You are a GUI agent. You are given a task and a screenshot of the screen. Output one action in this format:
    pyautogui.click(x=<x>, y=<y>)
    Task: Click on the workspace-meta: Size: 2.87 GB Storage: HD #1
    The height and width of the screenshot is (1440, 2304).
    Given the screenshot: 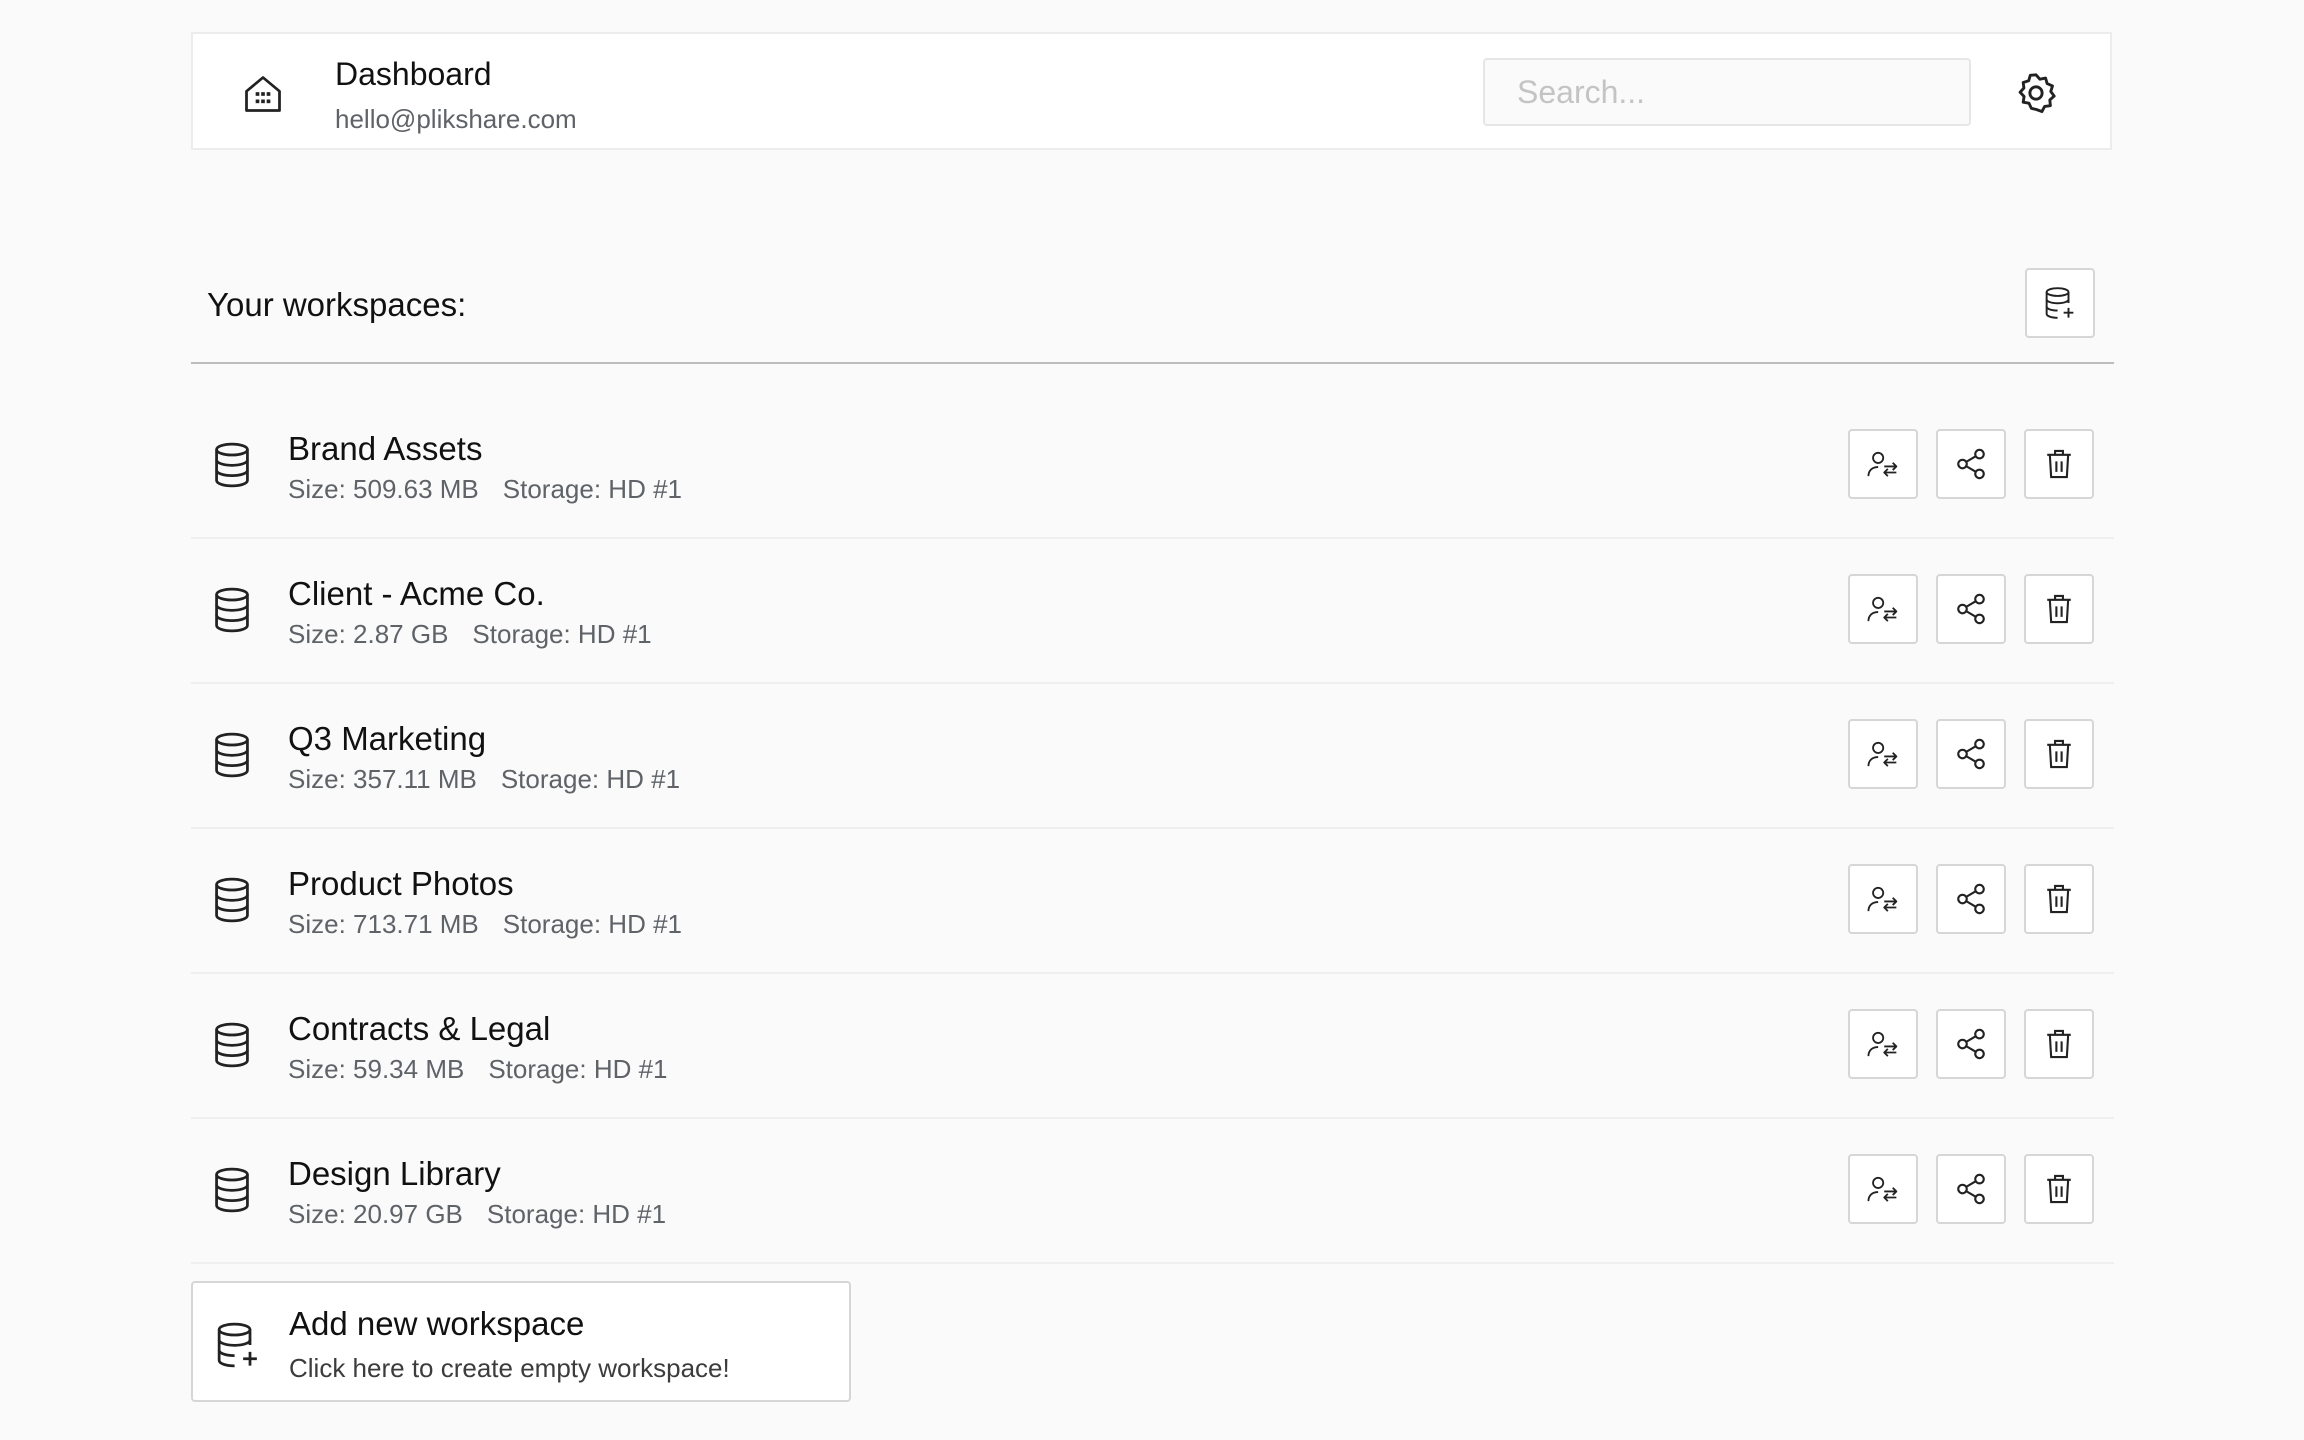 What is the action you would take?
    pyautogui.click(x=470, y=634)
    